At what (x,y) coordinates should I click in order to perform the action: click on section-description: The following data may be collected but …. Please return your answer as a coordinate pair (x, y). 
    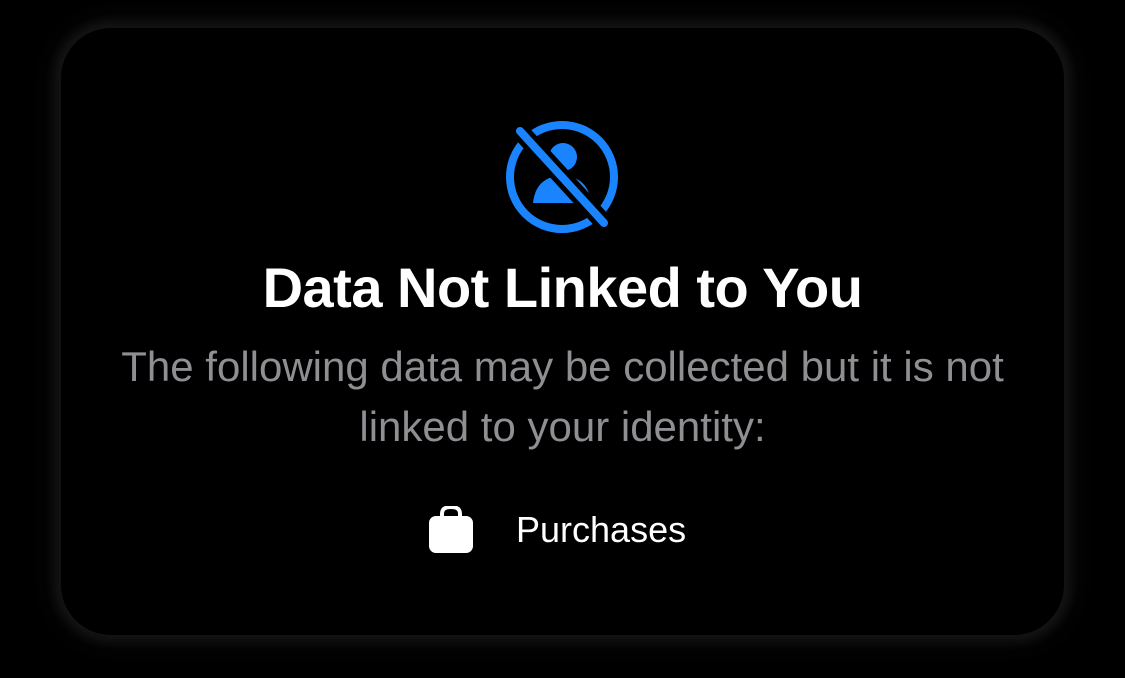
    Looking at the image, I should click on (562, 396).